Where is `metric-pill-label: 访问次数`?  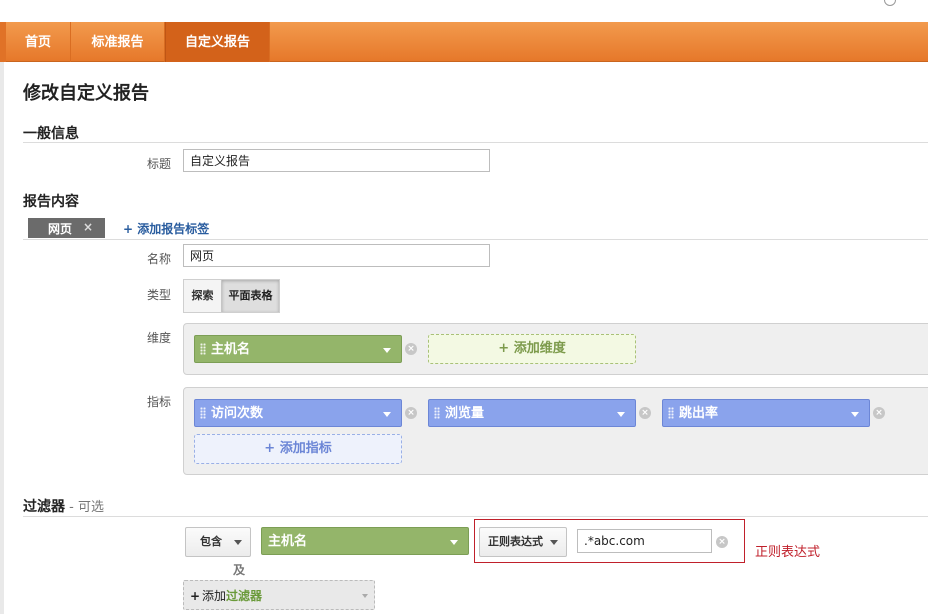
metric-pill-label: 访问次数 is located at coordinates (237, 413).